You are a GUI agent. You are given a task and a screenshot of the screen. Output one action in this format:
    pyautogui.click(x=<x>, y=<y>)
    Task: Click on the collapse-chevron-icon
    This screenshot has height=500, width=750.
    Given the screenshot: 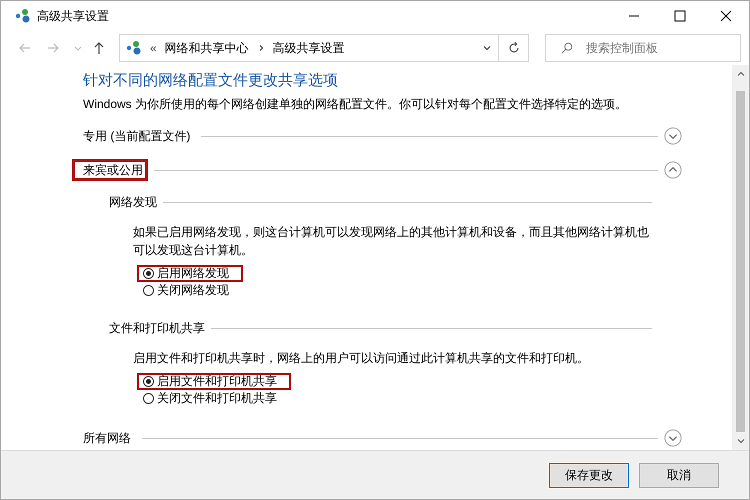 What is the action you would take?
    pyautogui.click(x=673, y=170)
    